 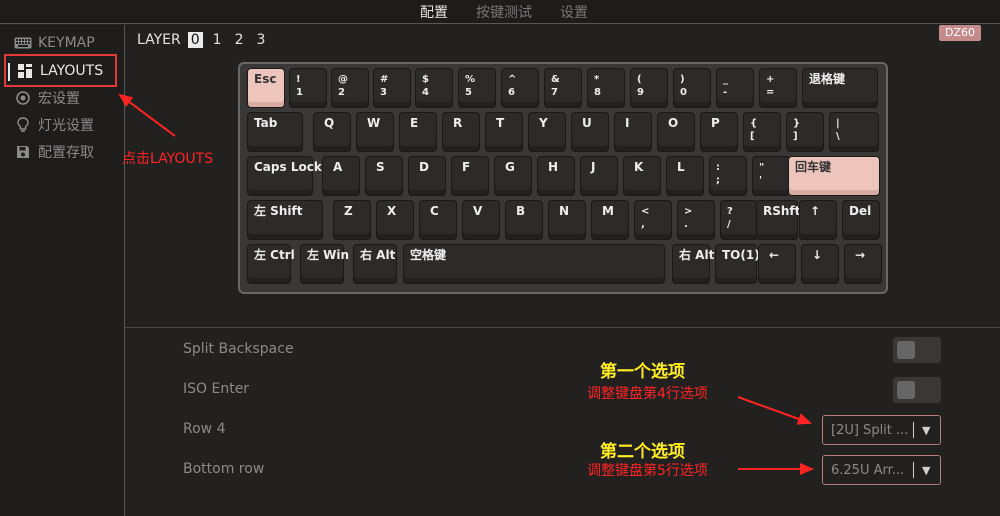 What do you see at coordinates (774, 410) in the screenshot?
I see `arrow-to-row4` at bounding box center [774, 410].